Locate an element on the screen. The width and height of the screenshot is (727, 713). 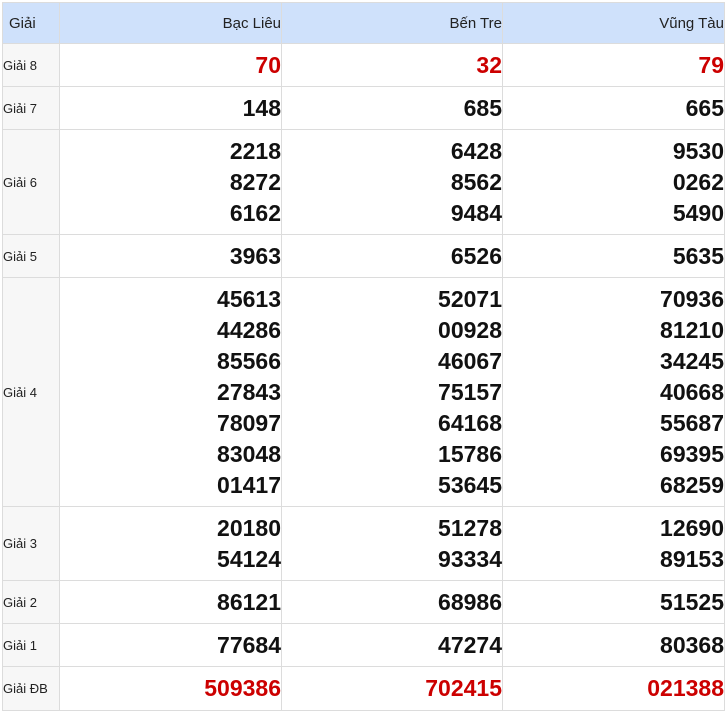
header-prize: Giải is located at coordinates (31, 23).